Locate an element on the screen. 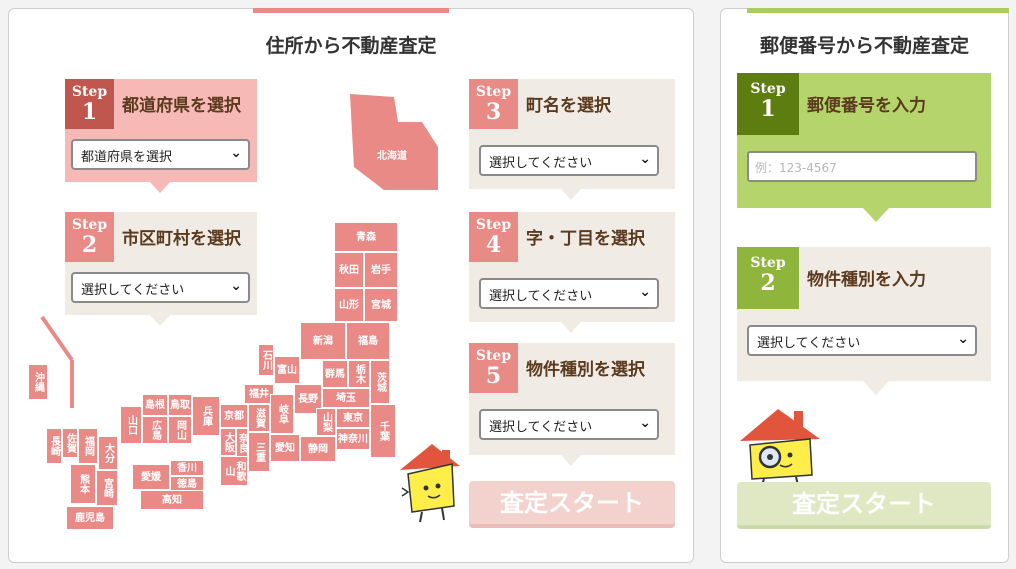 This screenshot has height=569, width=1016. pref-miyazaki: 宮崎 is located at coordinates (107, 488).